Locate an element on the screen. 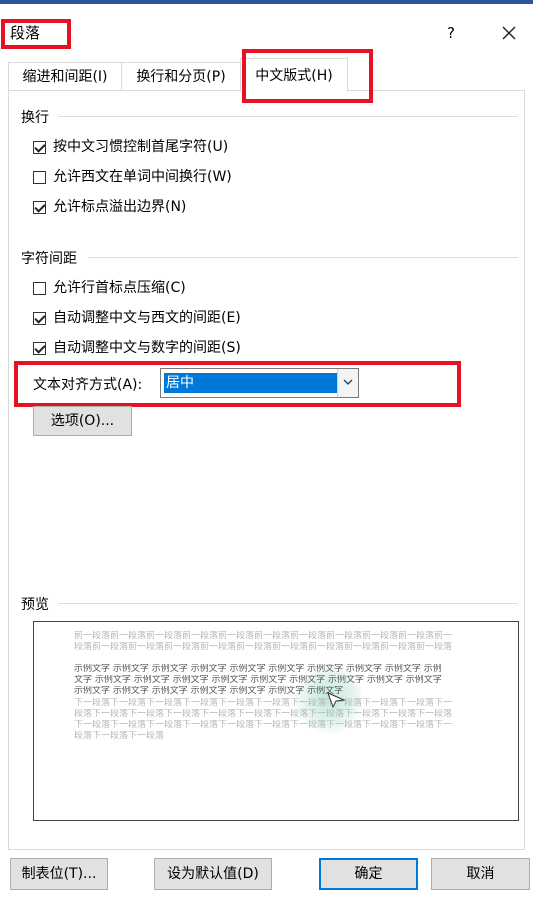 This screenshot has height=908, width=533. line-break-divider is located at coordinates (288, 116).